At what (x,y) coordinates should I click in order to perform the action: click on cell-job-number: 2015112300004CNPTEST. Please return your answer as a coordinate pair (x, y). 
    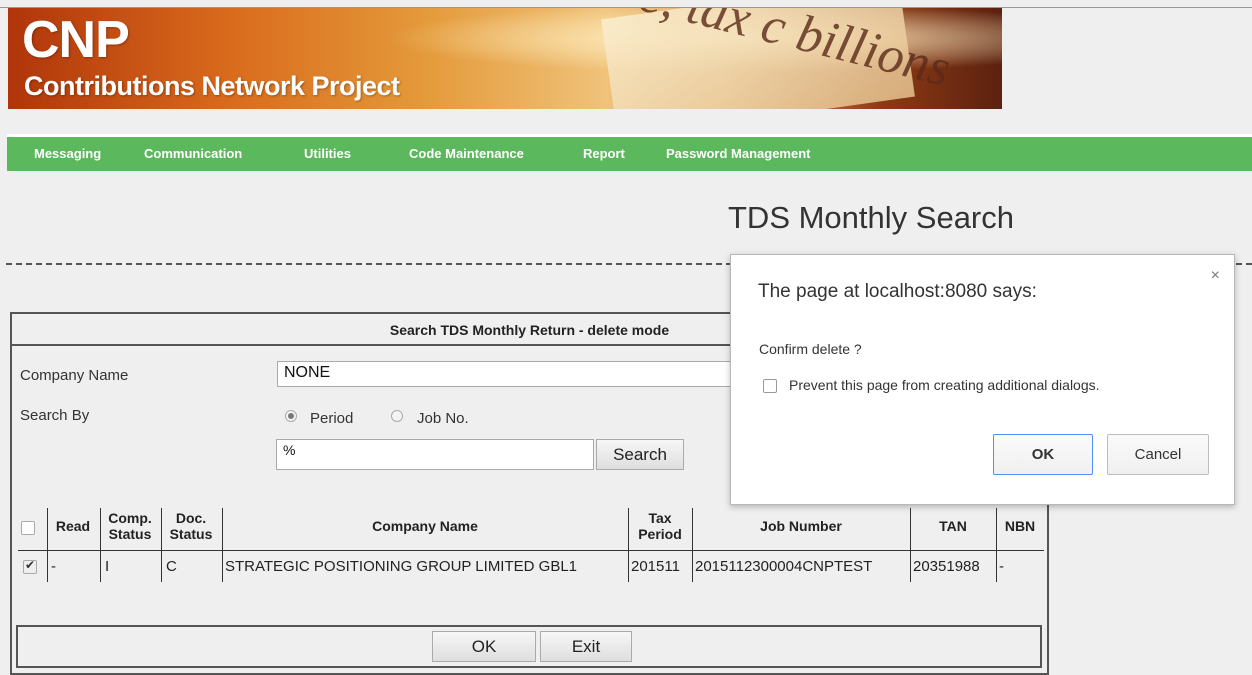
    Looking at the image, I should click on (784, 566).